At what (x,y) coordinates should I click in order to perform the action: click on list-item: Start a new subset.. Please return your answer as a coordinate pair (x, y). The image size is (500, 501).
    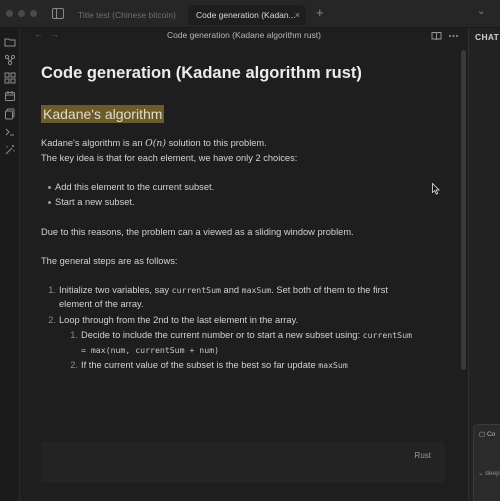
    Looking at the image, I should click on (95, 202).